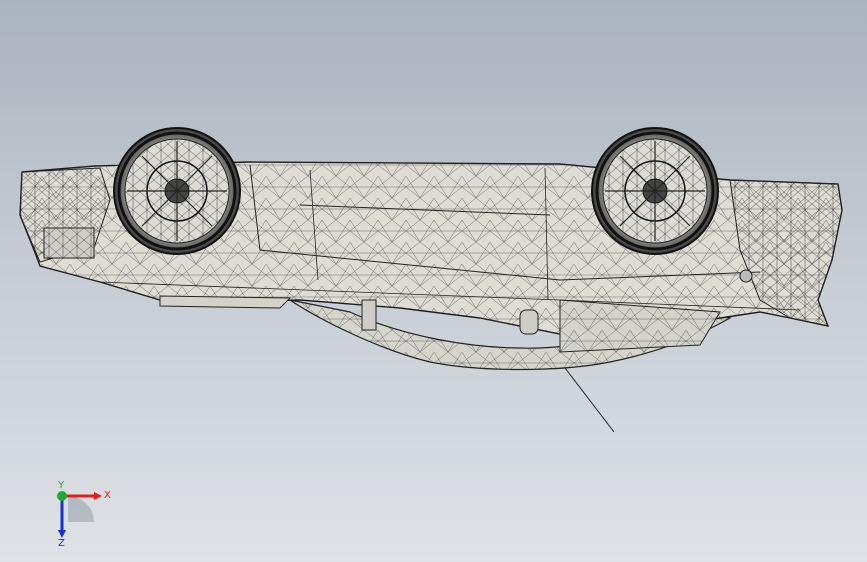 The height and width of the screenshot is (562, 867). I want to click on antenna, so click(589, 400).